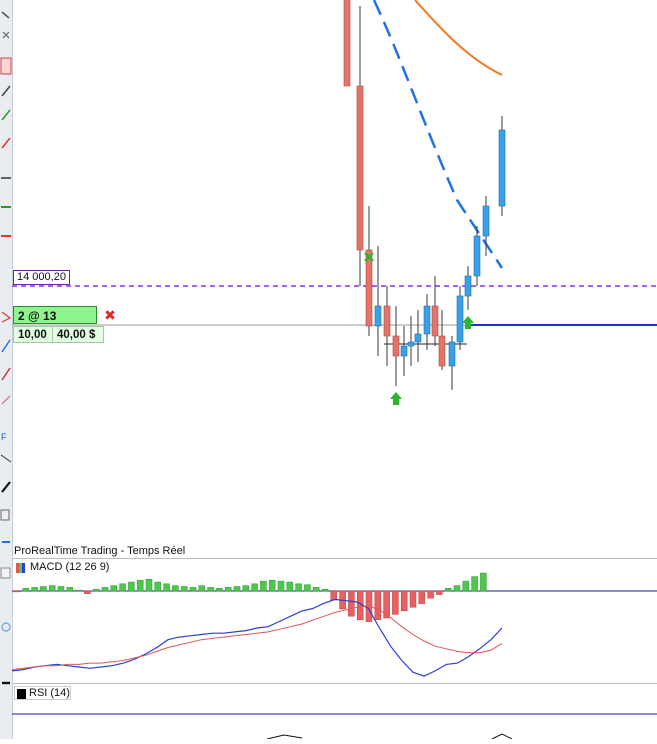 The height and width of the screenshot is (744, 657). What do you see at coordinates (424, 195) in the screenshot?
I see `candles` at bounding box center [424, 195].